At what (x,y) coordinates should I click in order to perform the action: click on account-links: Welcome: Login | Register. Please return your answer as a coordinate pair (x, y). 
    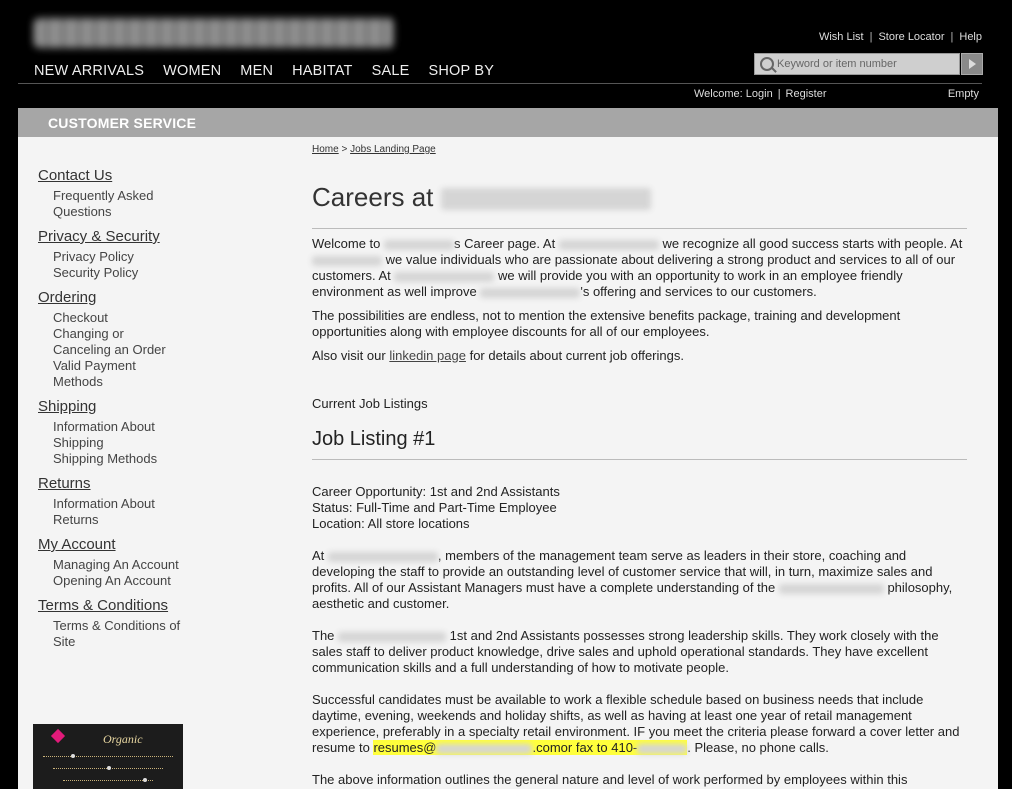
    Looking at the image, I should click on (760, 94).